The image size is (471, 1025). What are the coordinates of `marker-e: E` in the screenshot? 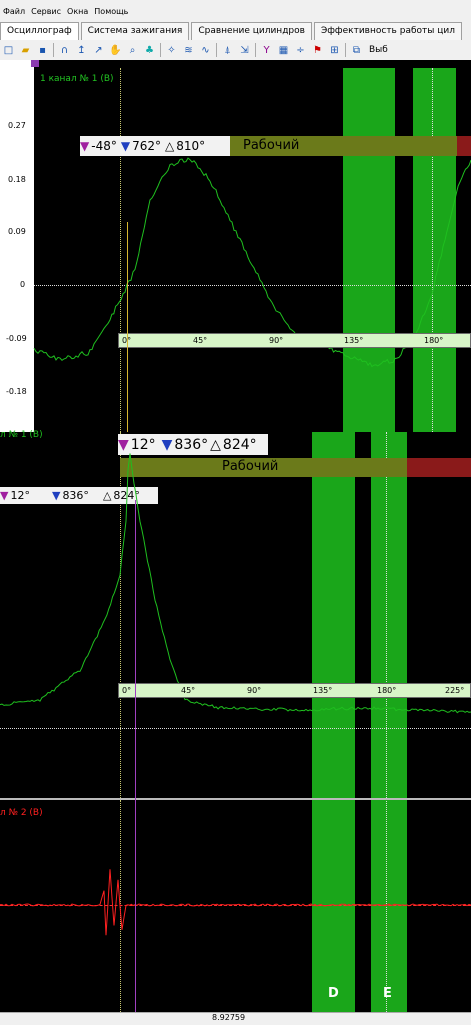 It's located at (387, 993).